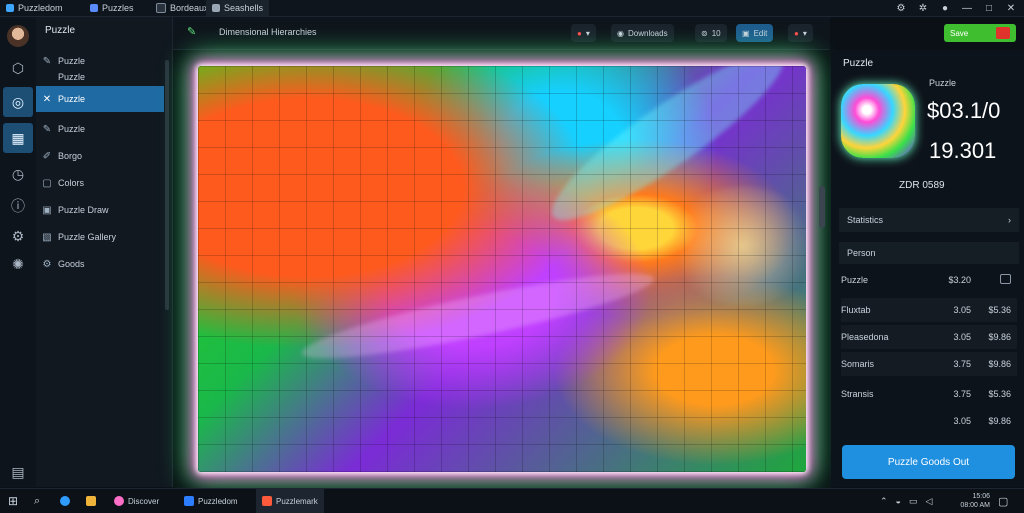  What do you see at coordinates (18, 264) in the screenshot?
I see `settings-icon: ✺` at bounding box center [18, 264].